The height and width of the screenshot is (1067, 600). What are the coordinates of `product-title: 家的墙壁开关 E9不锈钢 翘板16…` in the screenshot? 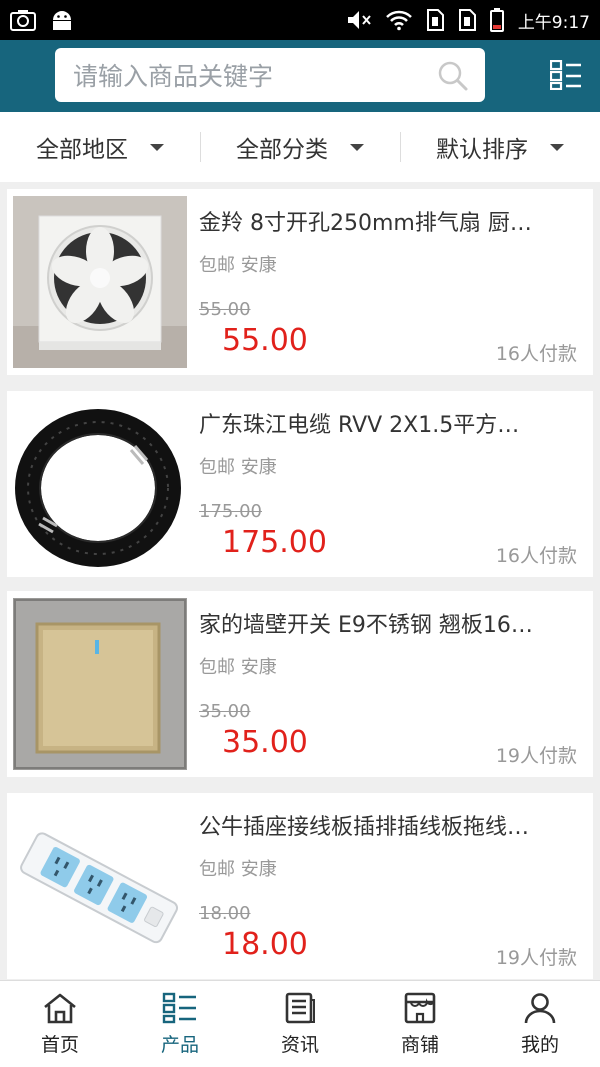 It's located at (366, 625).